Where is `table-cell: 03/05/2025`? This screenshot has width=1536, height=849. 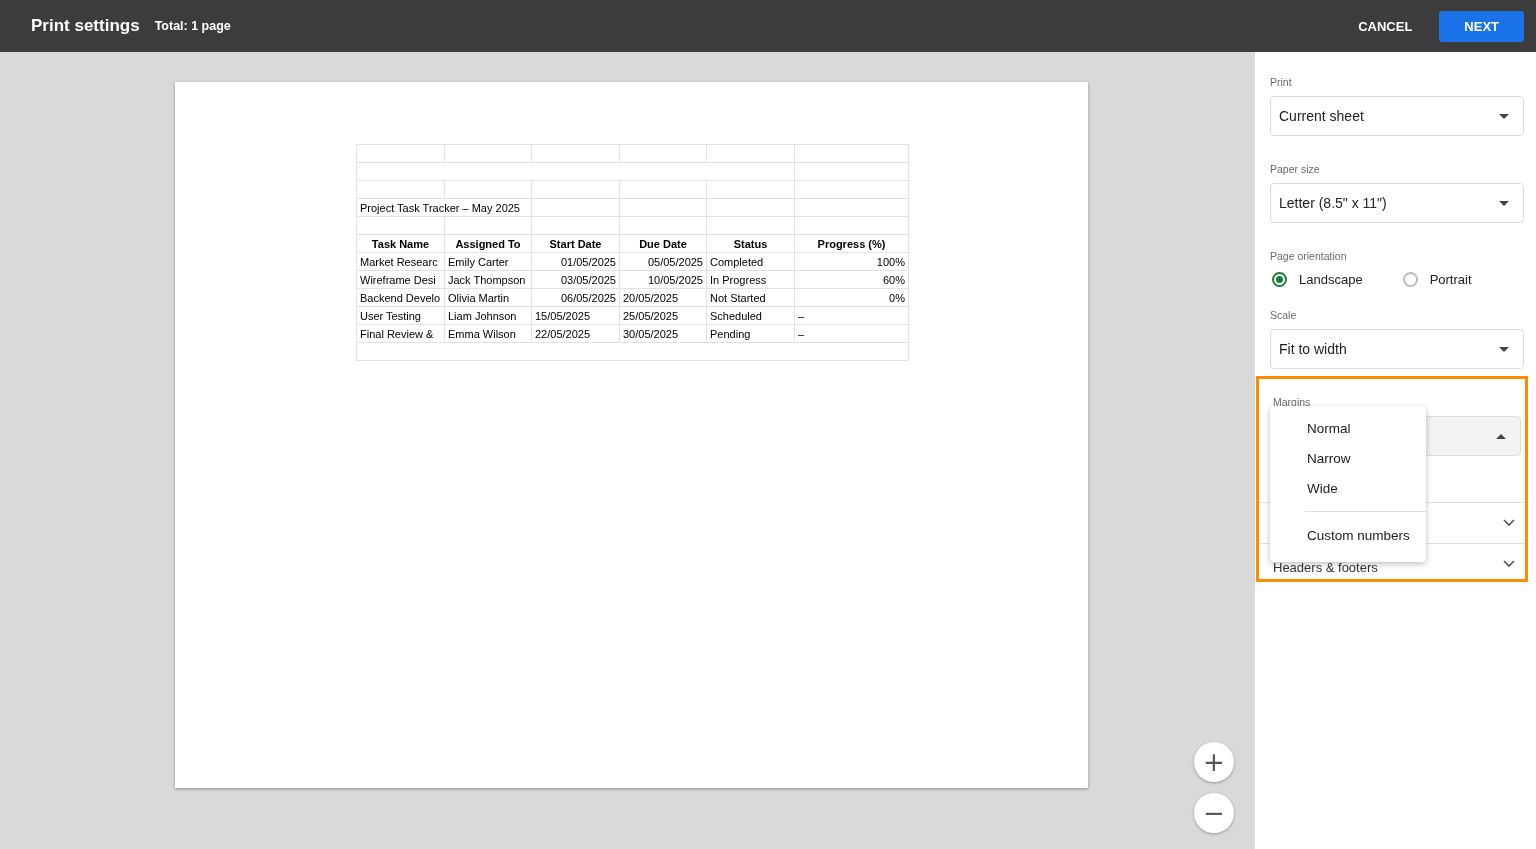
table-cell: 03/05/2025 is located at coordinates (575, 279).